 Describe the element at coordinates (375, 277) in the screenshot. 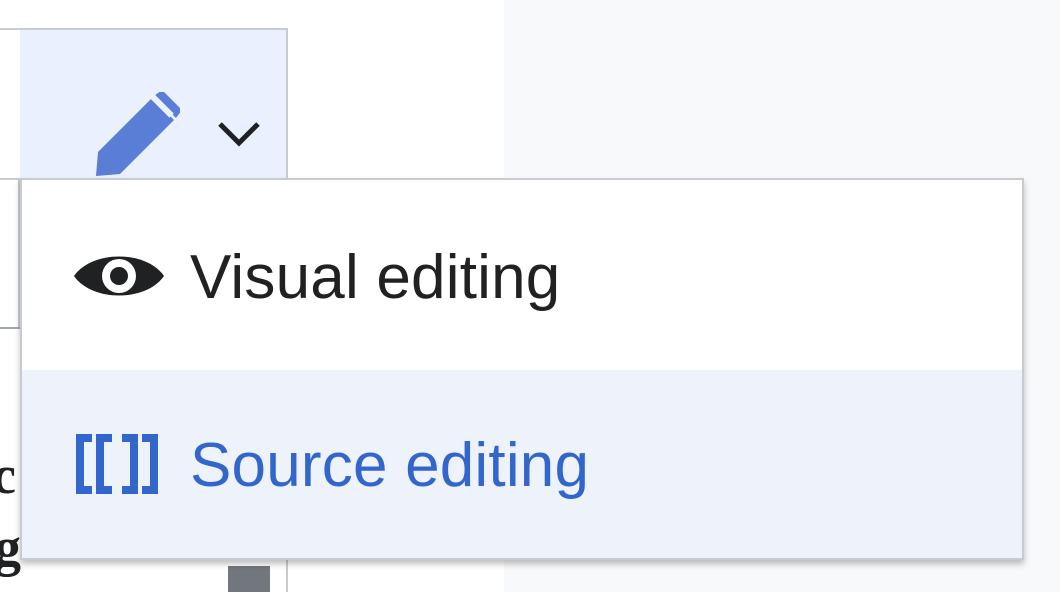

I see `menu-item-label: Visual editing` at that location.